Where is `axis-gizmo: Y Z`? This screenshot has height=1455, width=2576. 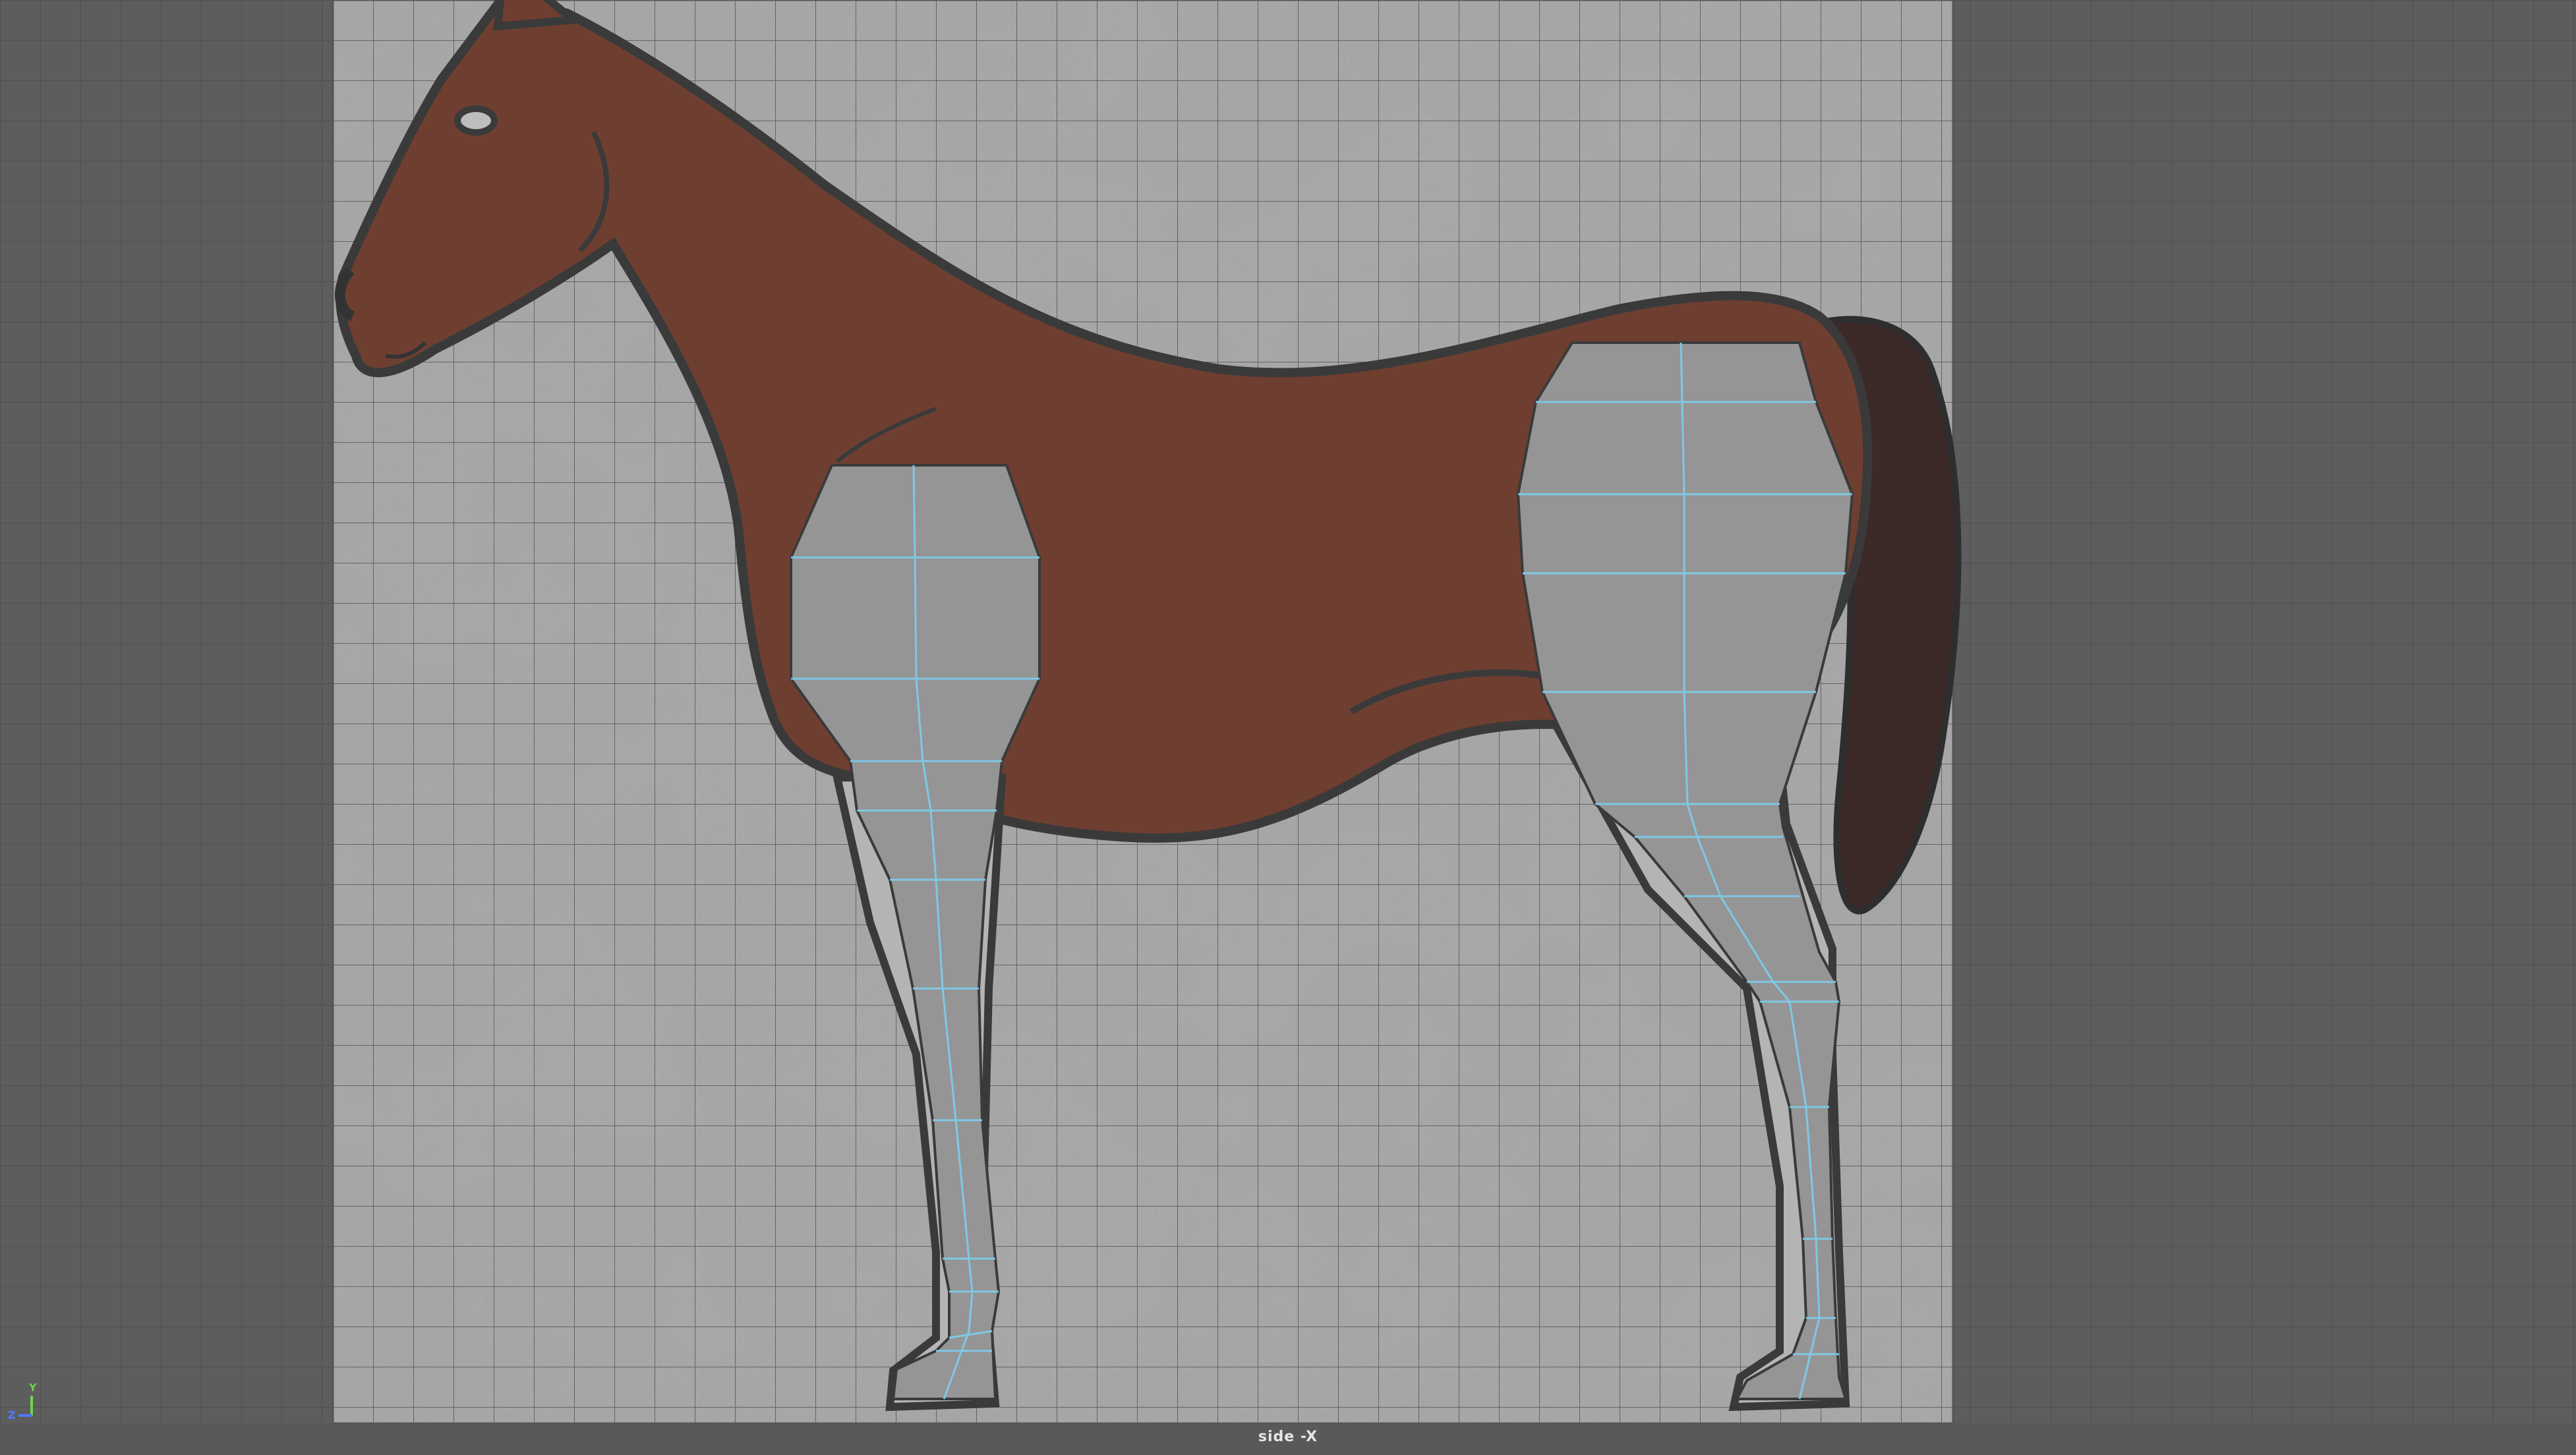 axis-gizmo: Y Z is located at coordinates (25, 1402).